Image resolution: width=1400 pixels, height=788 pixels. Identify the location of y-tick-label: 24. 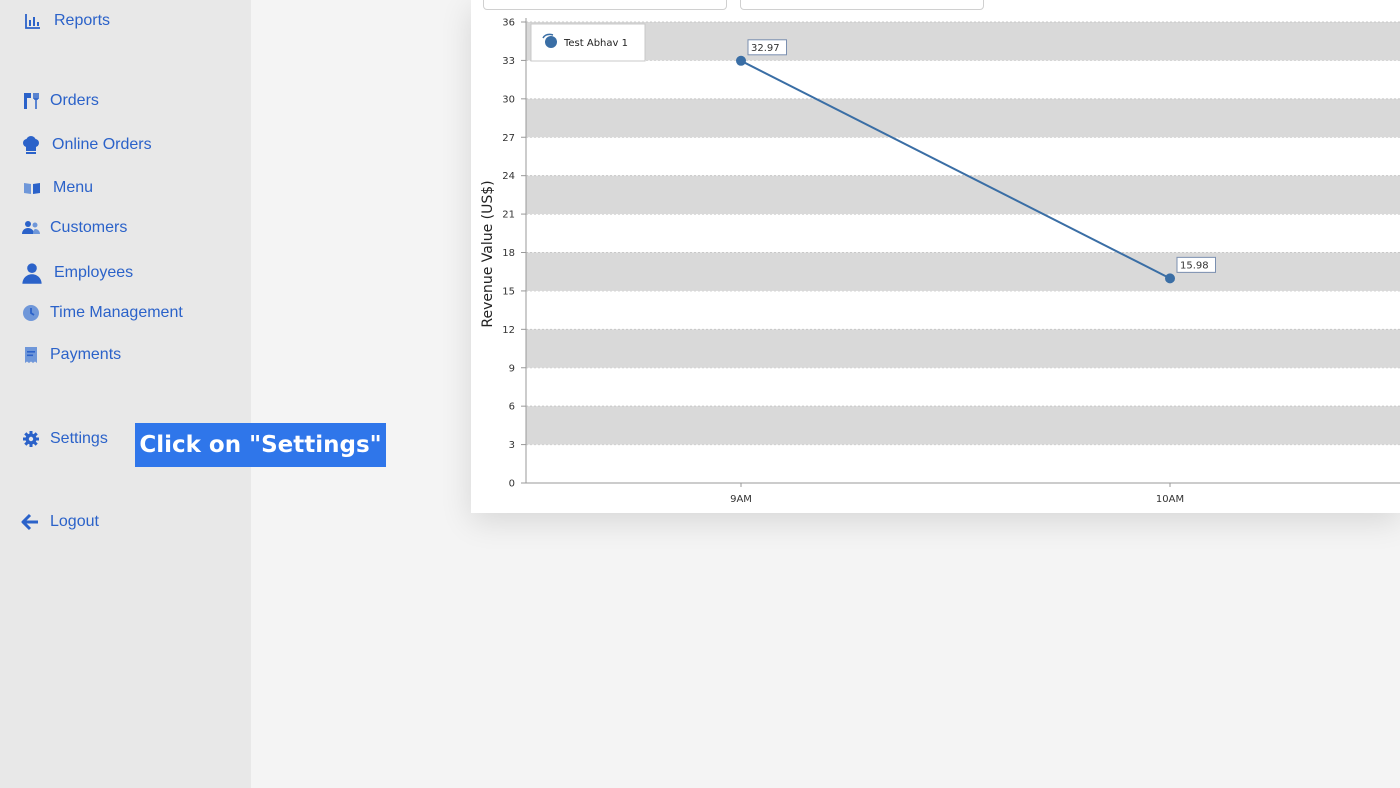
(508, 176).